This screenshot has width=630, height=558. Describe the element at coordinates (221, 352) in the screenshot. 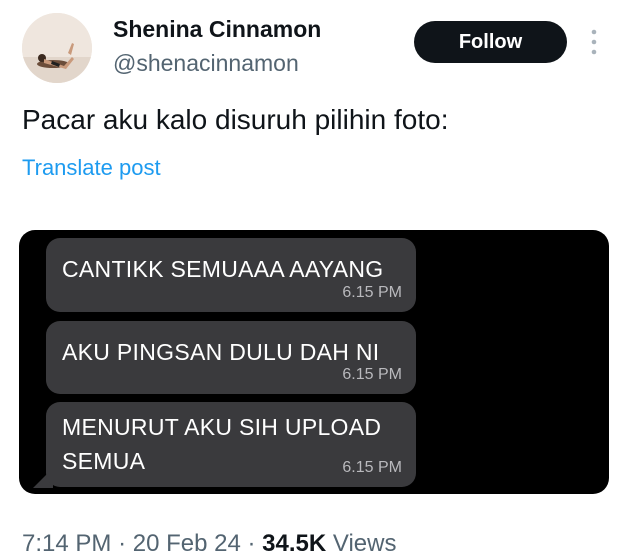

I see `chat-message-text: AKU PINGSAN DULU DAH NI` at that location.